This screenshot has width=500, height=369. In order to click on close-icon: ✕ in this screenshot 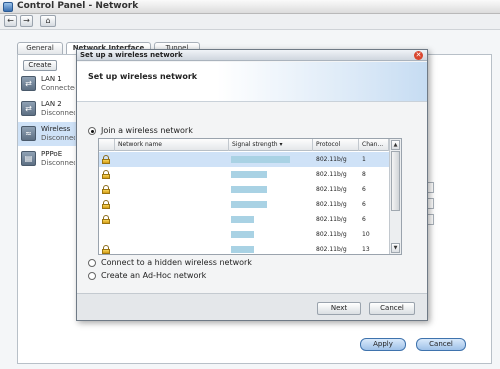, I will do `click(418, 55)`.